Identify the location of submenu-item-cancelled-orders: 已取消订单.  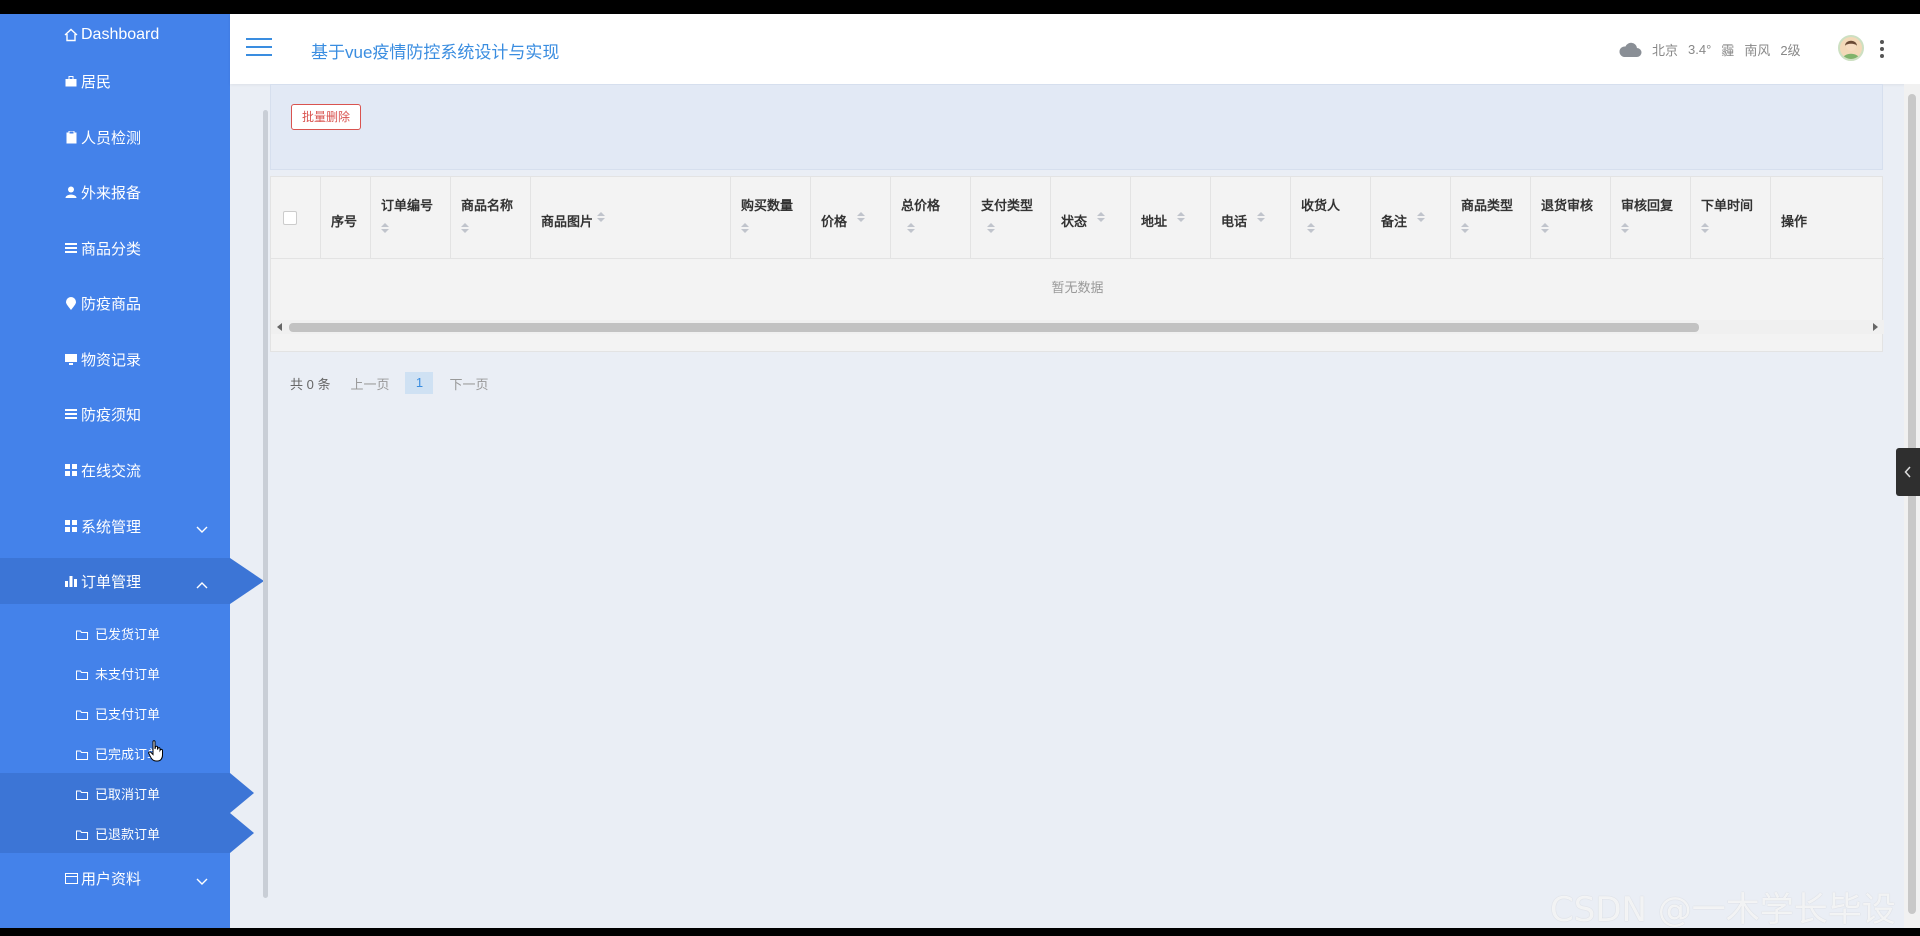
(127, 793).